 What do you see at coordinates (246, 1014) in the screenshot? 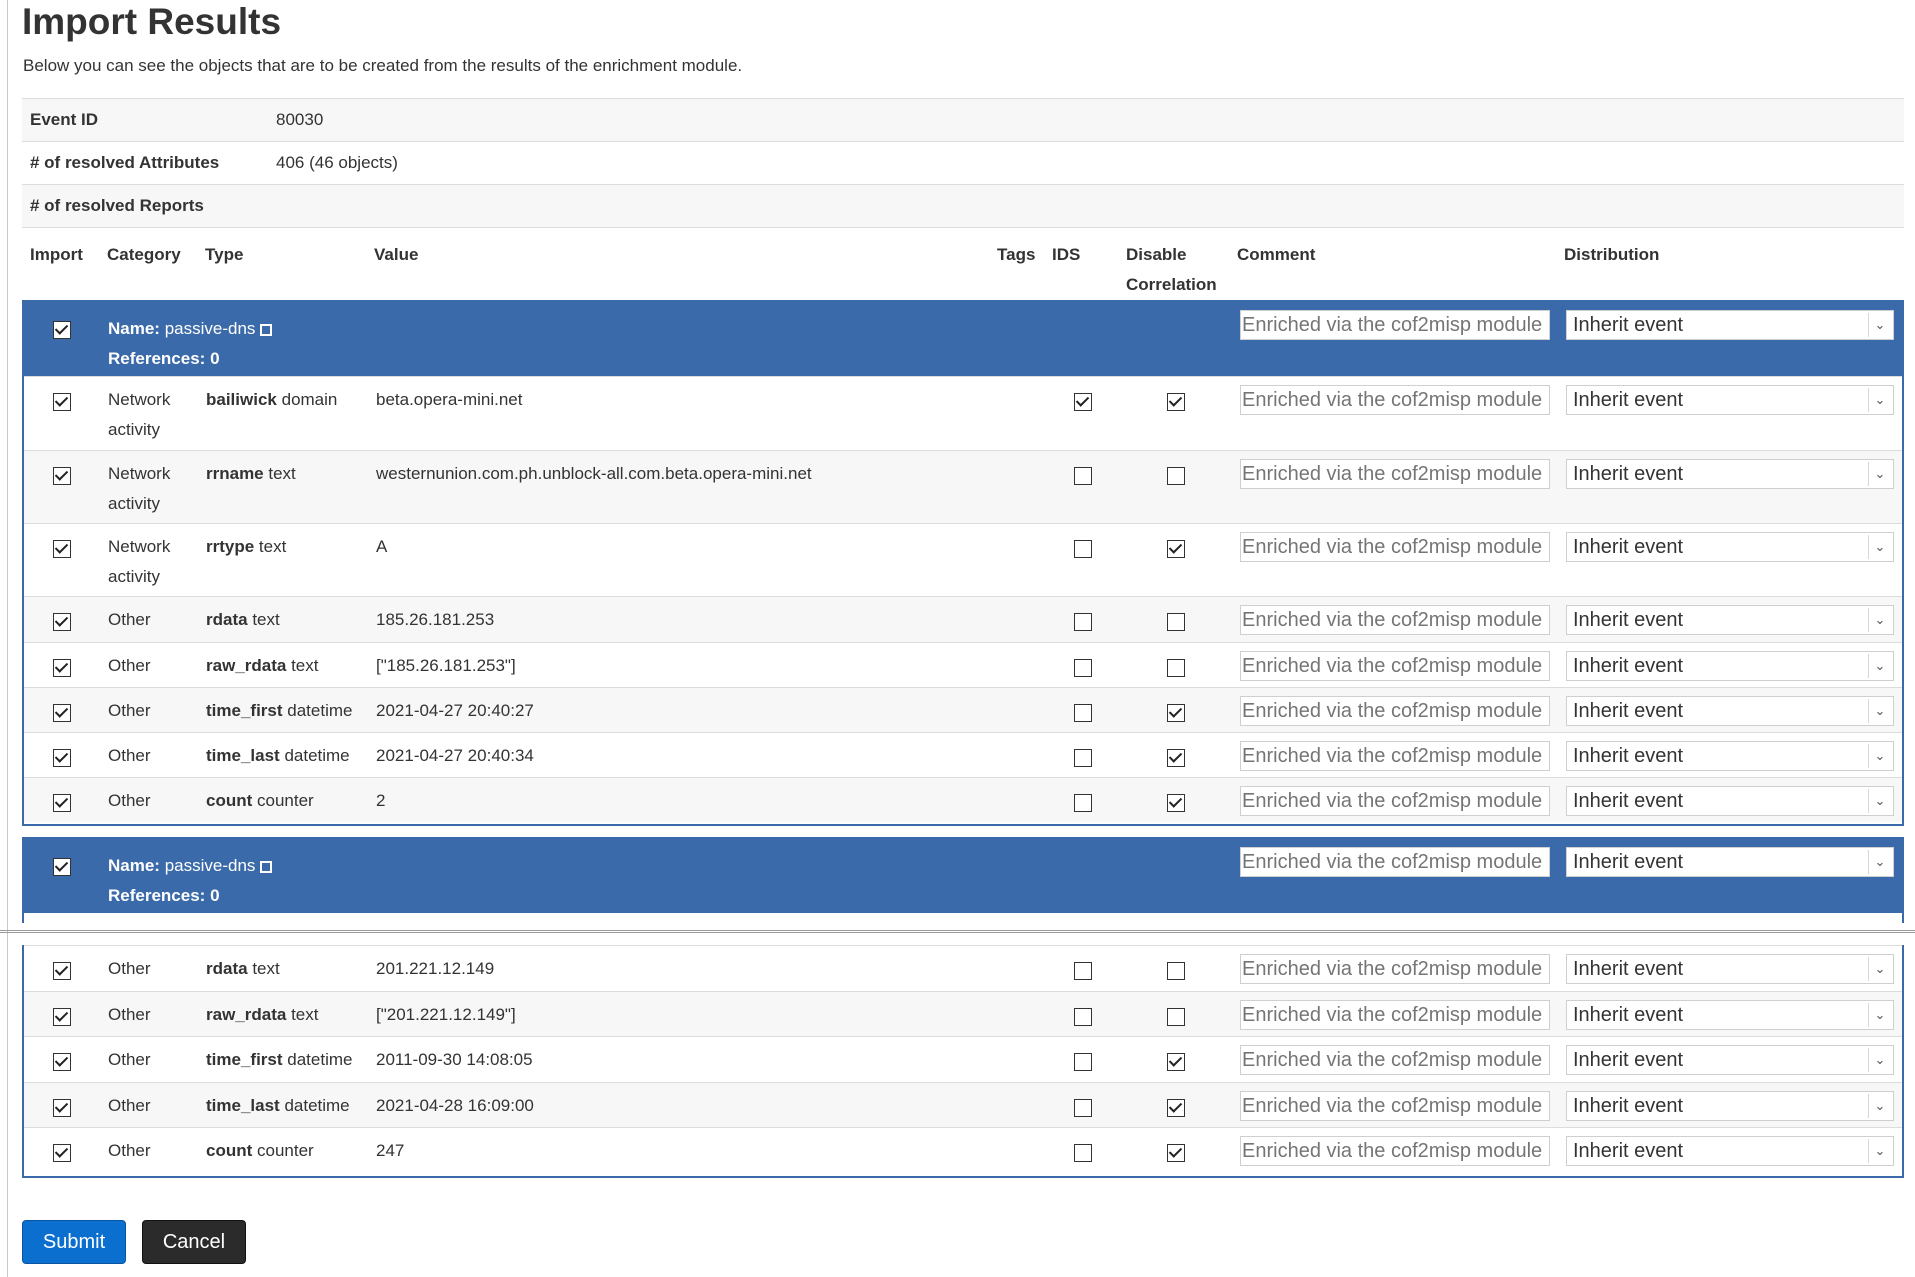
I see `attribute-relation: raw_rdata` at bounding box center [246, 1014].